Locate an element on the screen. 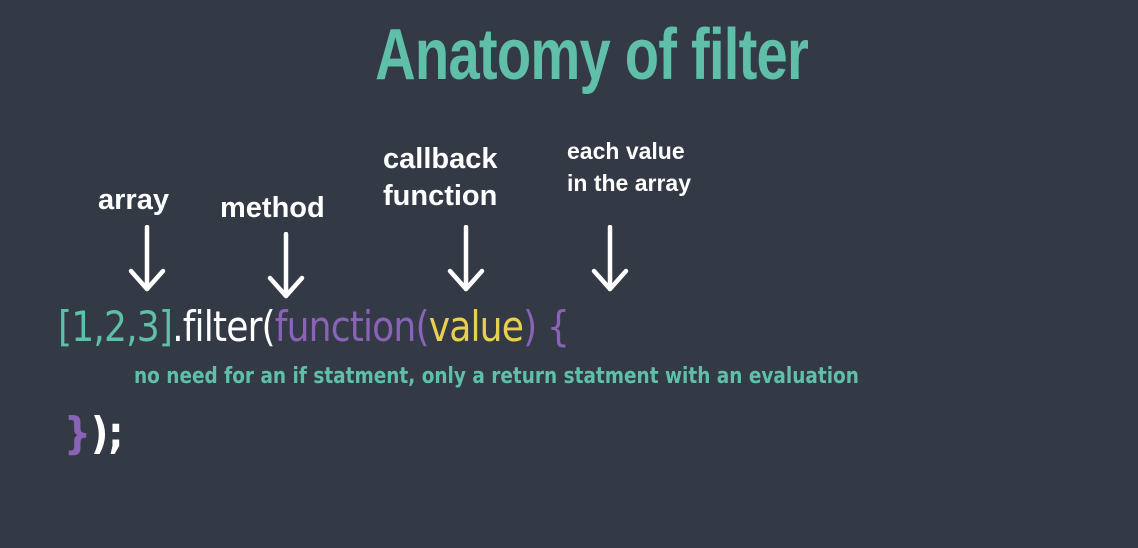 This screenshot has height=548, width=1138. label-callback-line1: callback is located at coordinates (440, 159).